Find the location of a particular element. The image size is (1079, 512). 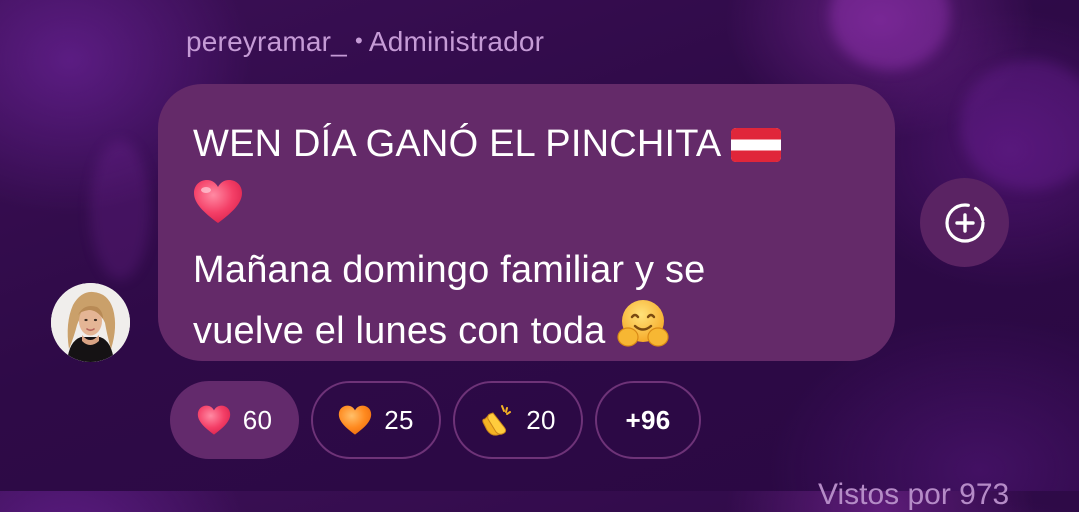

clapping-hands-emoji is located at coordinates (497, 420).